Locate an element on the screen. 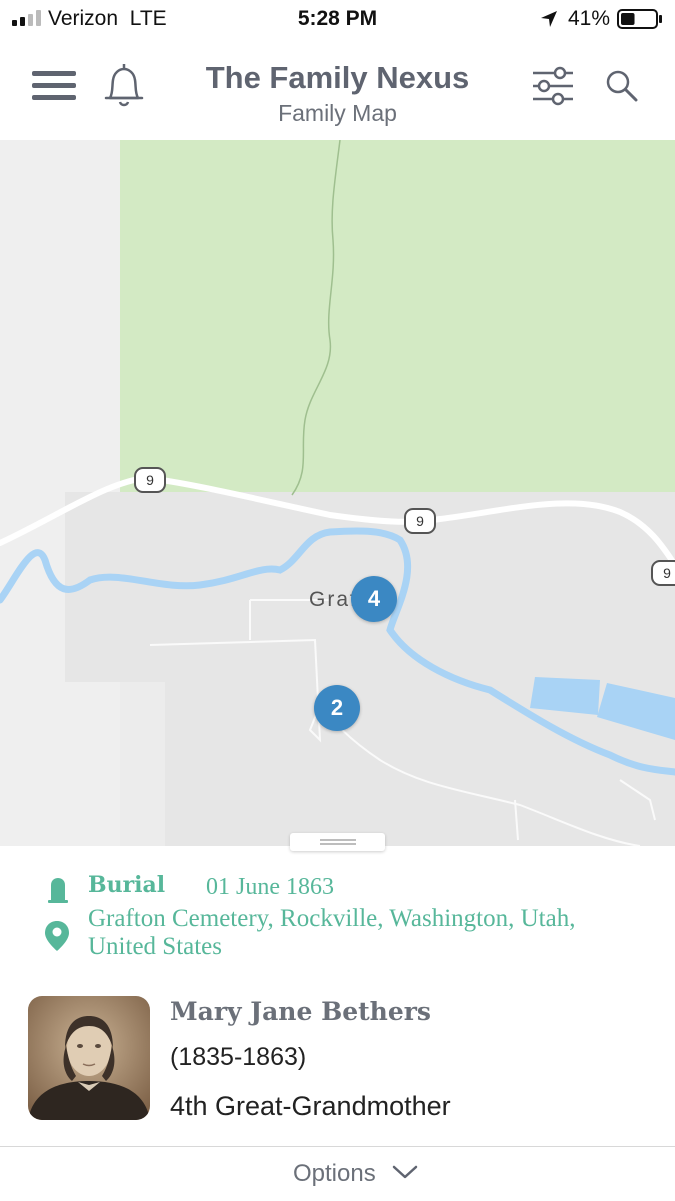 Image resolution: width=675 pixels, height=1201 pixels. person-relationship: 4th Great-Grandmother is located at coordinates (310, 1106).